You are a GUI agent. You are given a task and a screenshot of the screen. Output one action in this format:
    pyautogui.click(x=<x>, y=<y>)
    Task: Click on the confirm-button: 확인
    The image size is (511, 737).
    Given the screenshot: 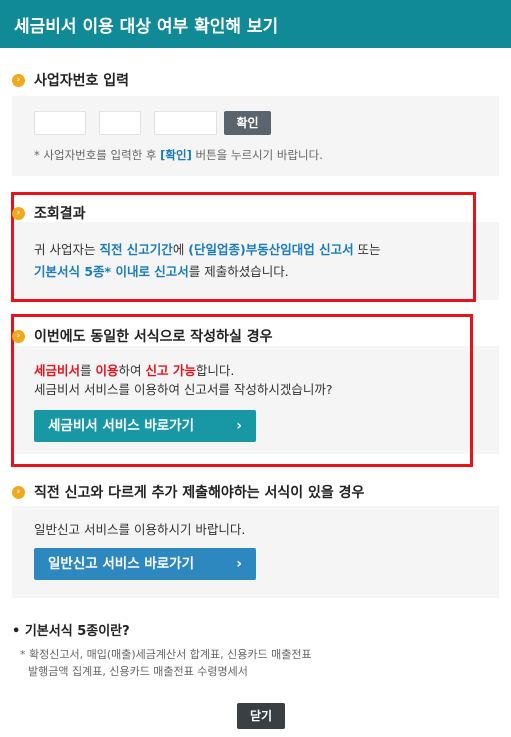 What is the action you would take?
    pyautogui.click(x=247, y=123)
    